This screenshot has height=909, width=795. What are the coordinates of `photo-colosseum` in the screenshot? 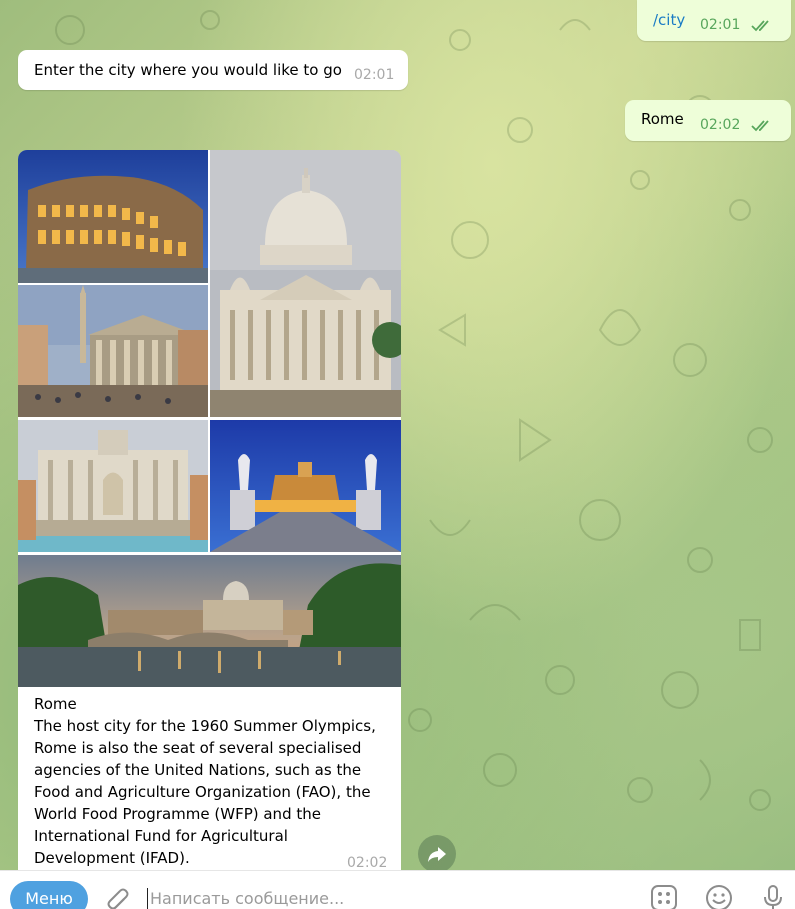 It's located at (113, 216).